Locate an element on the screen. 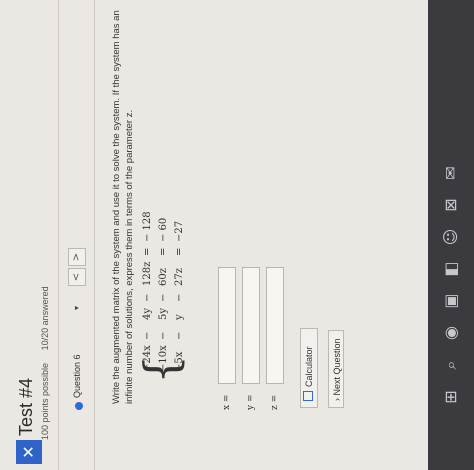  mail-icon: ✉ is located at coordinates (451, 173).